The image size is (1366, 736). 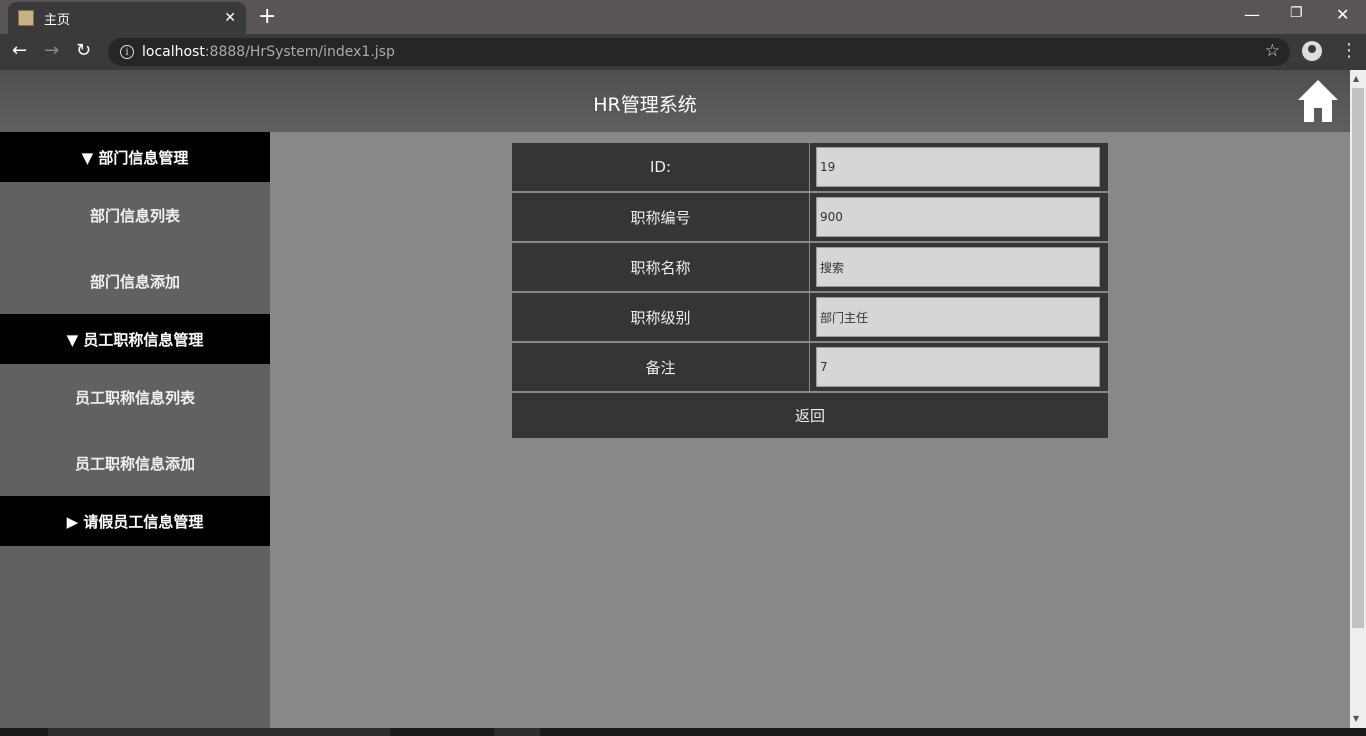 What do you see at coordinates (661, 267) in the screenshot?
I see `form-label: 职称名称` at bounding box center [661, 267].